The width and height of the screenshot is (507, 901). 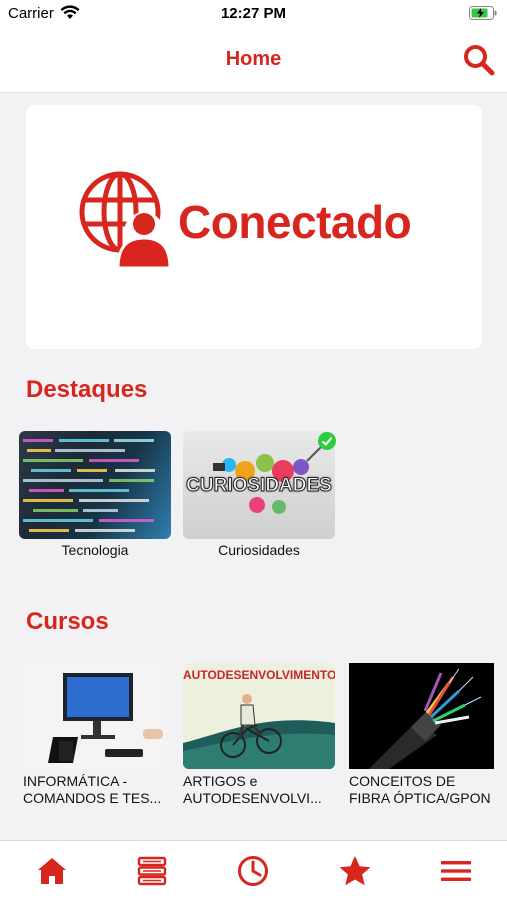 What do you see at coordinates (402, 781) in the screenshot?
I see `course-title-line1: CONCEITOS DE` at bounding box center [402, 781].